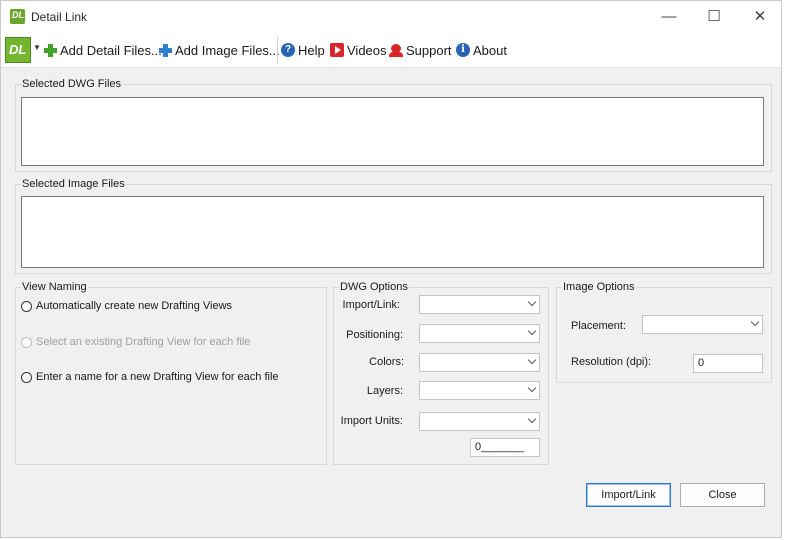 This screenshot has width=785, height=540. Describe the element at coordinates (37, 47) in the screenshot. I see `dl-menu-caret-icon: ▼` at that location.